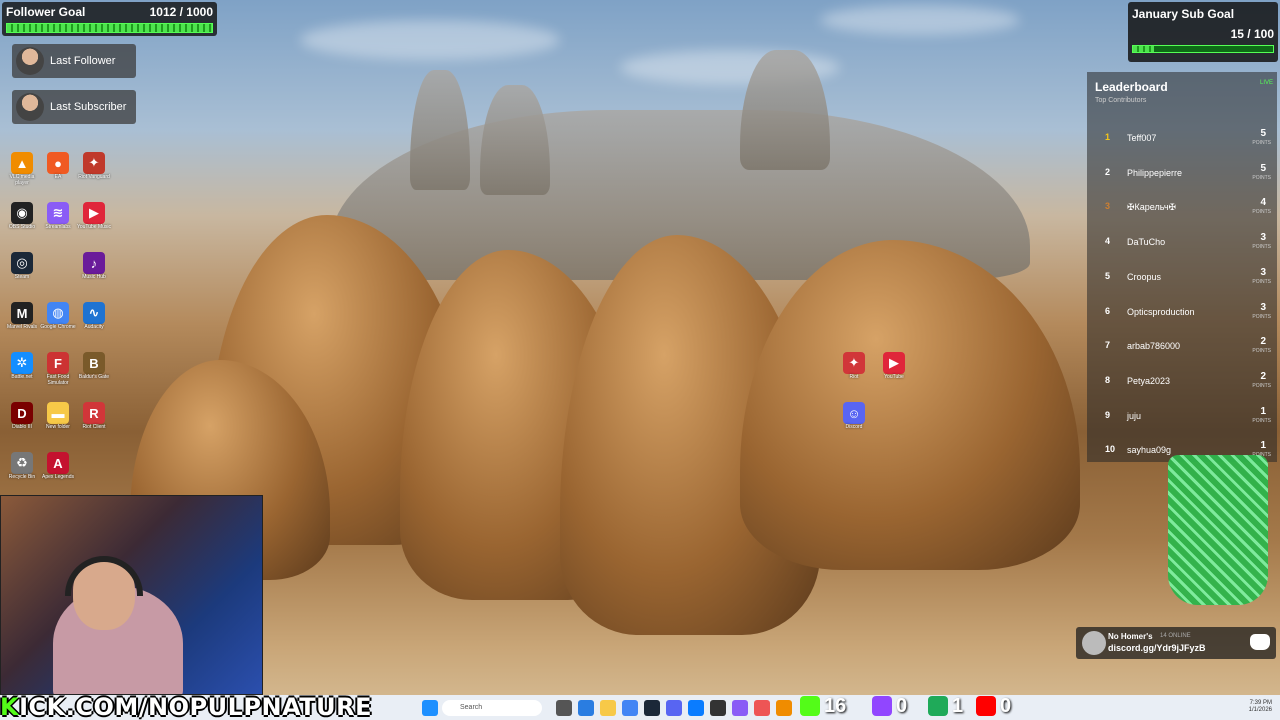 This screenshot has height=720, width=1280. What do you see at coordinates (58, 380) in the screenshot?
I see `desktop-icon-label: Fast Food Simulator` at bounding box center [58, 380].